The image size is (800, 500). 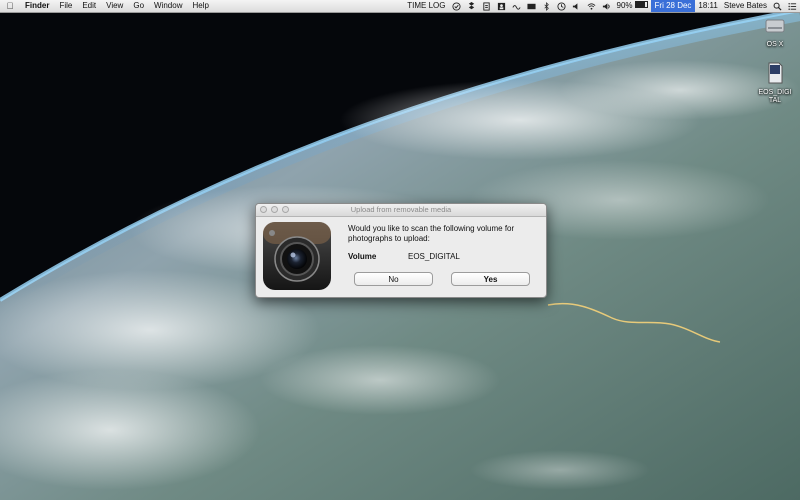 What do you see at coordinates (456, 6) in the screenshot?
I see `checkmark-circle-icon` at bounding box center [456, 6].